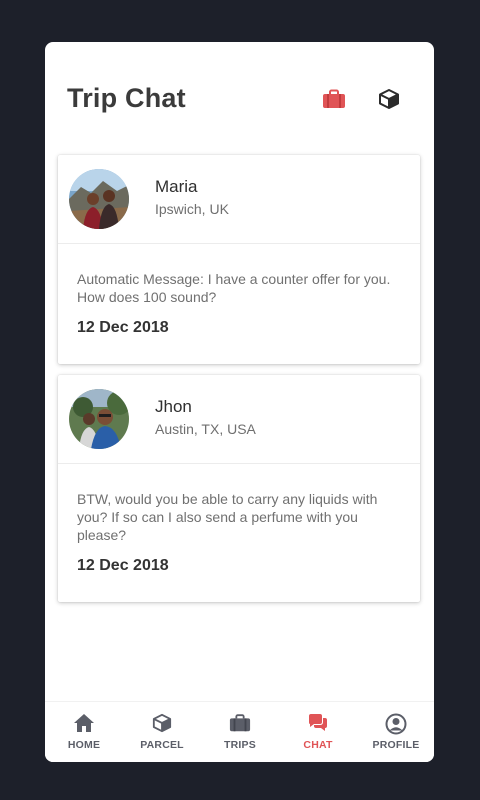 The height and width of the screenshot is (800, 480). Describe the element at coordinates (396, 745) in the screenshot. I see `nav-label: PROFILE` at that location.